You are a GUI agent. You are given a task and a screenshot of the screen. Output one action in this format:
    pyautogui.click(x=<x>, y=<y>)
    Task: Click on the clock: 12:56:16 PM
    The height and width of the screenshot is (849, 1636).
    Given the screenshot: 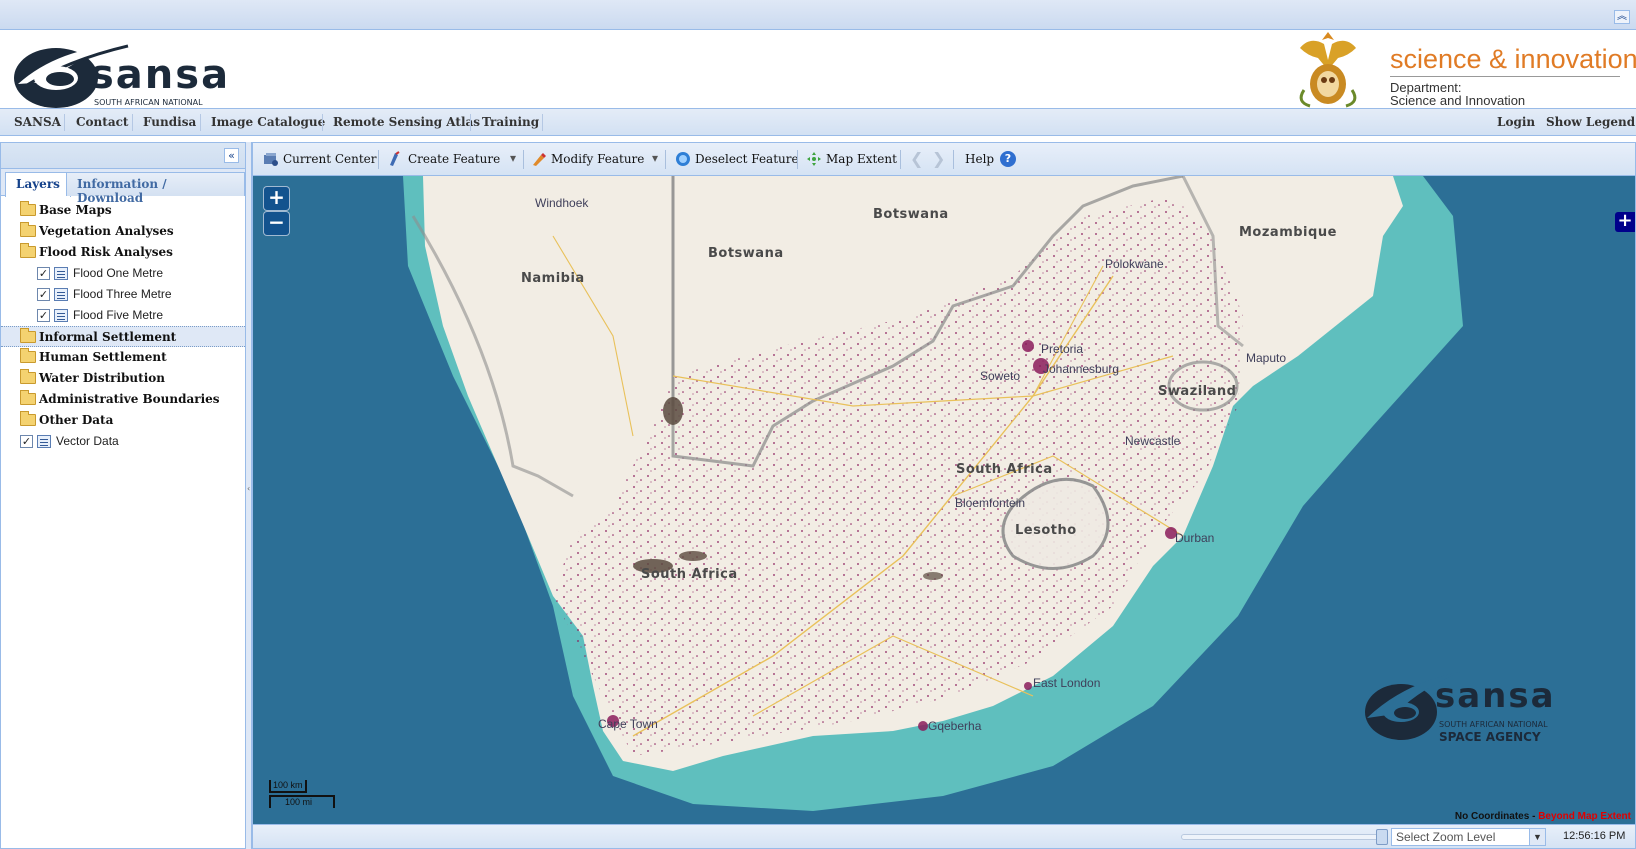 What is the action you would take?
    pyautogui.click(x=1594, y=836)
    